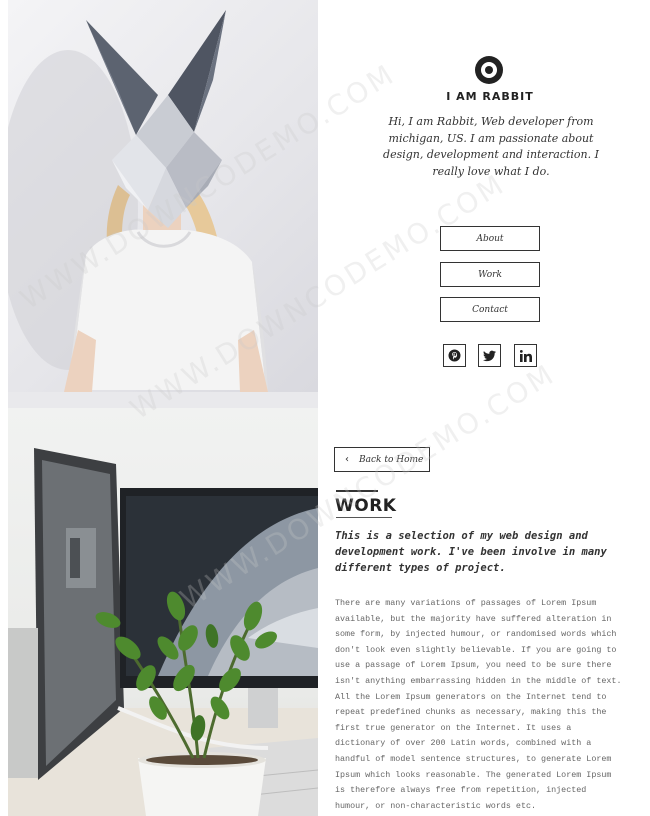  Describe the element at coordinates (490, 274) in the screenshot. I see `nav-work-button: Work` at that location.